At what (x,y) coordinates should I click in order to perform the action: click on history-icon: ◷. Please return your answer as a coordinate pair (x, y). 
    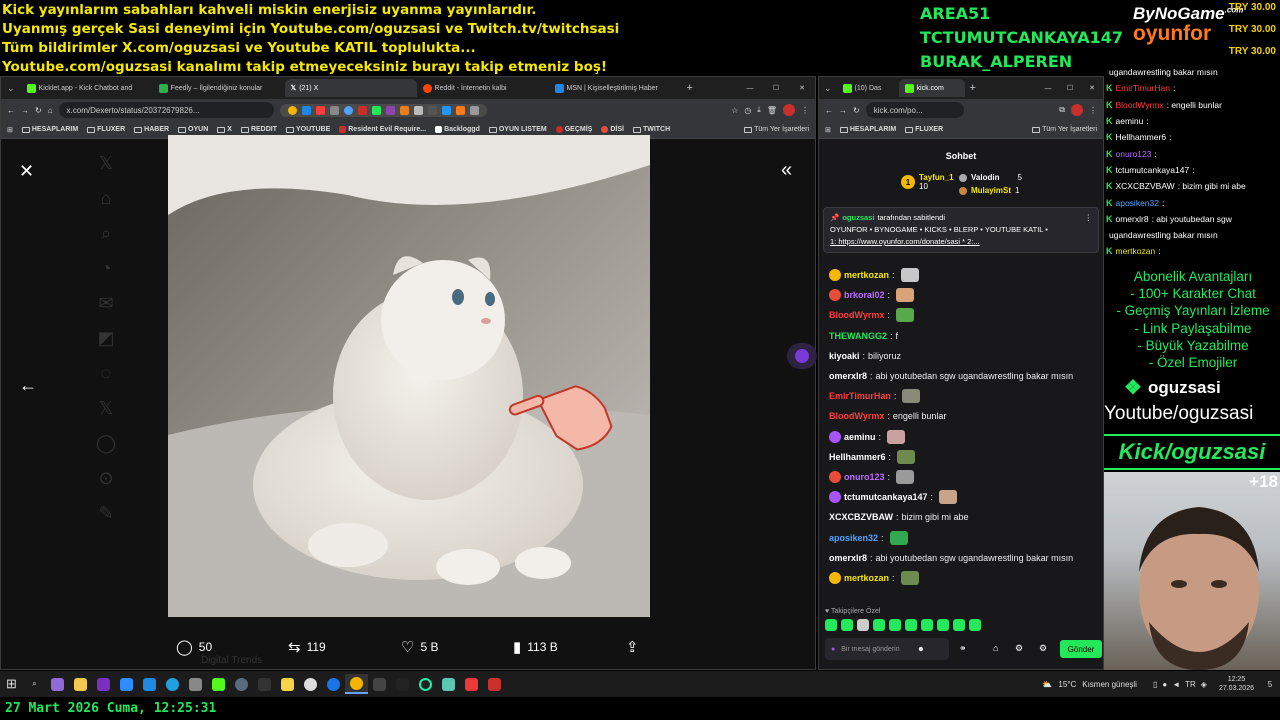
    Looking at the image, I should click on (747, 110).